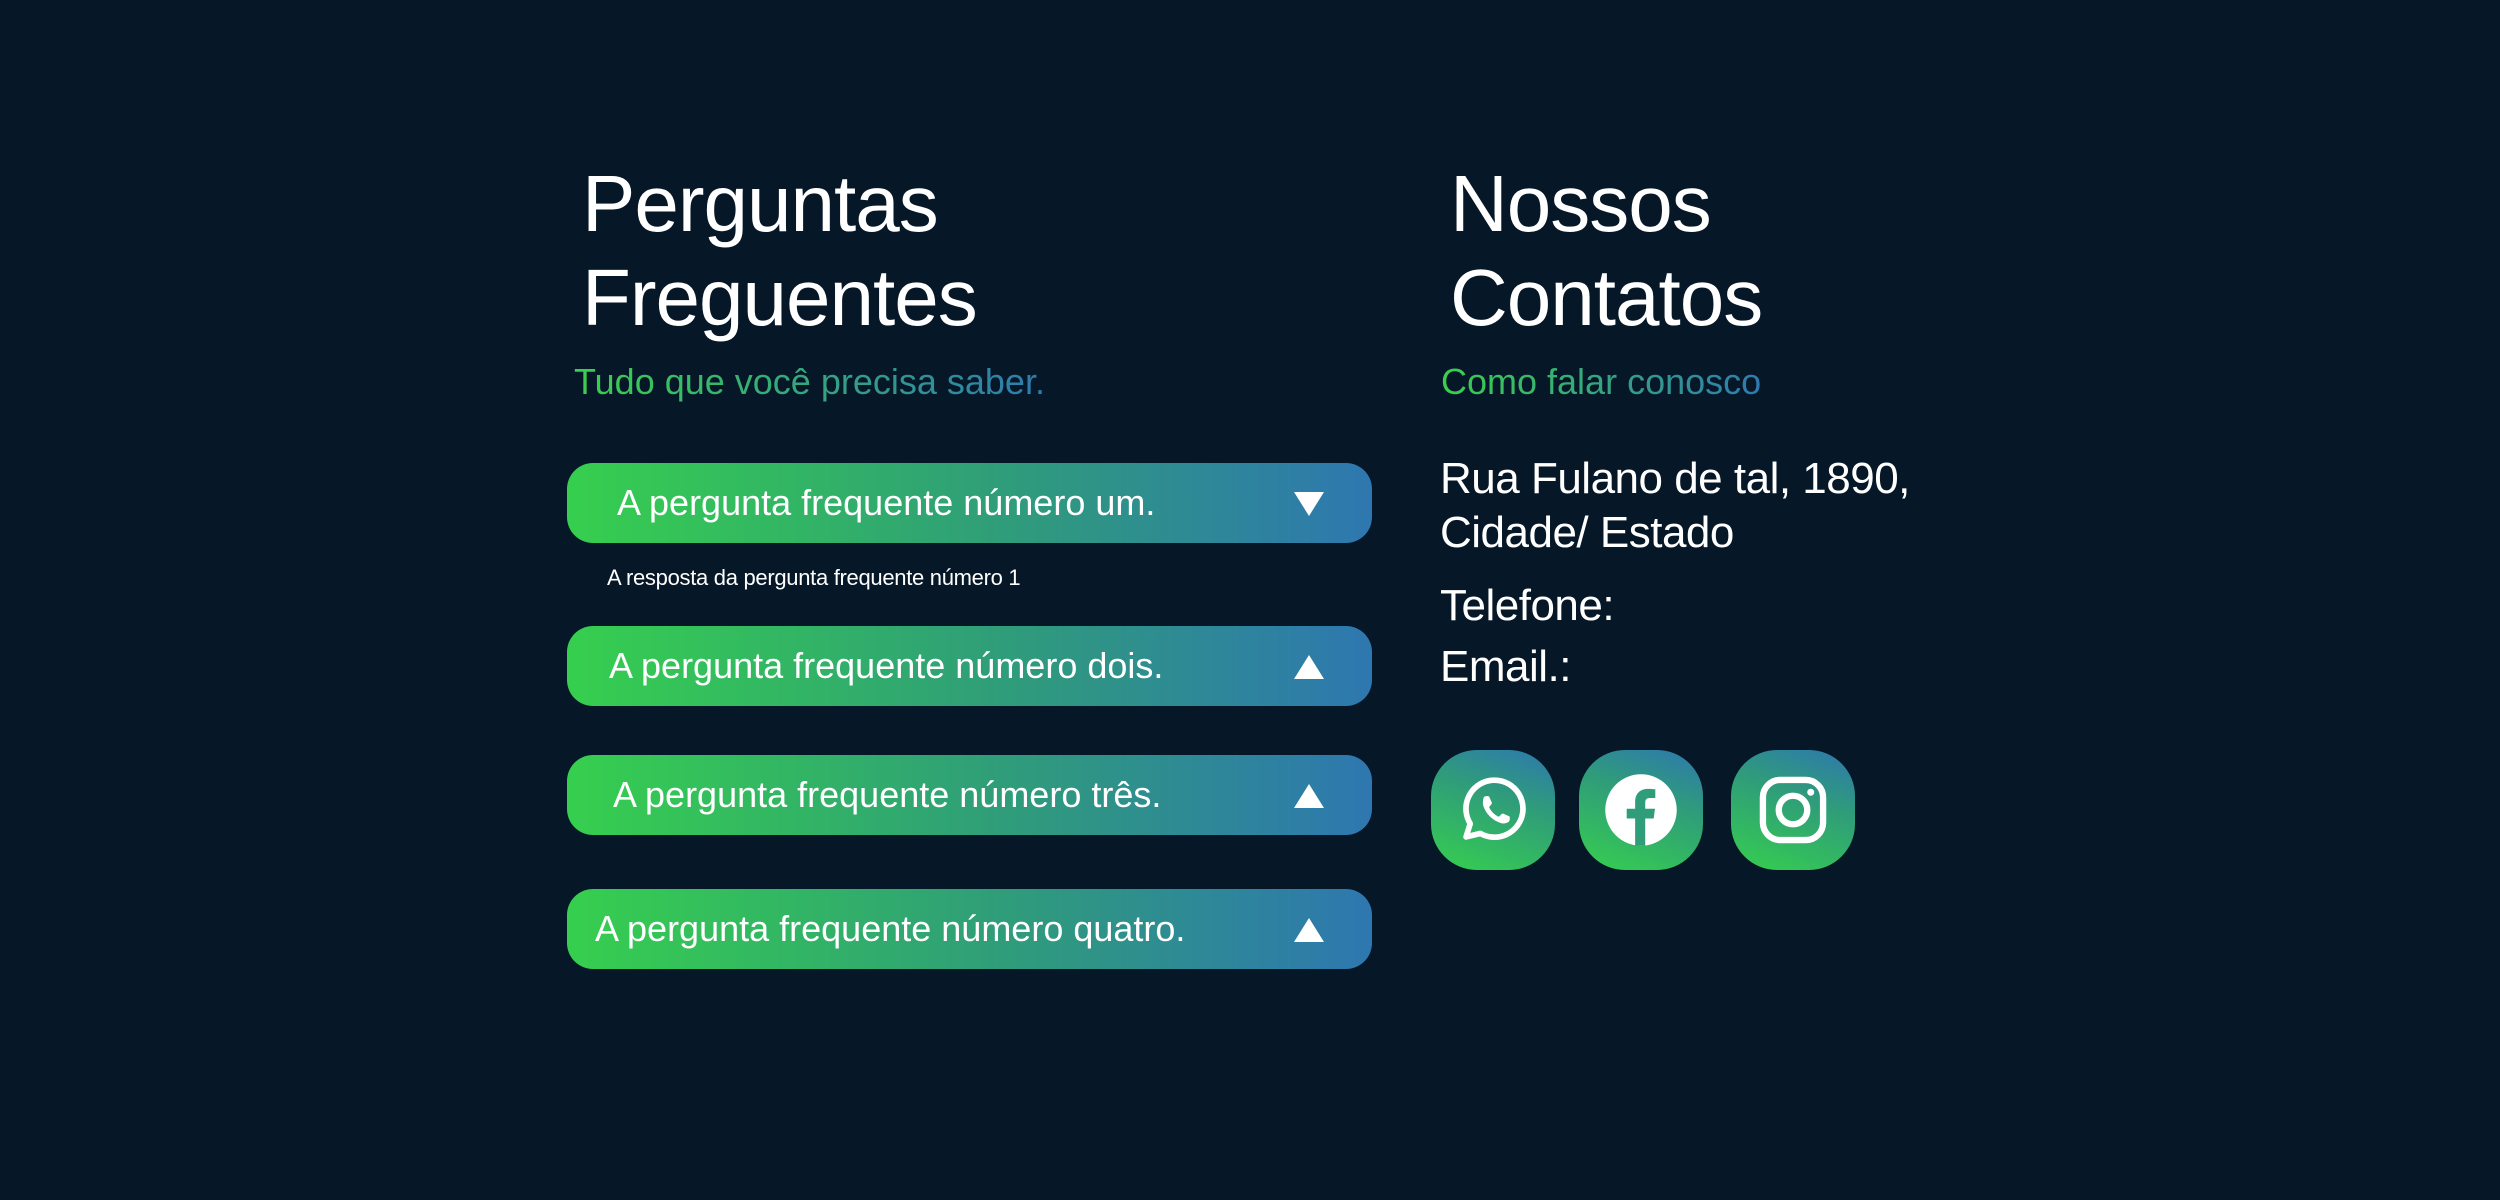  What do you see at coordinates (887, 794) in the screenshot?
I see `faq-question-3-text: A pergunta frequente número três.` at bounding box center [887, 794].